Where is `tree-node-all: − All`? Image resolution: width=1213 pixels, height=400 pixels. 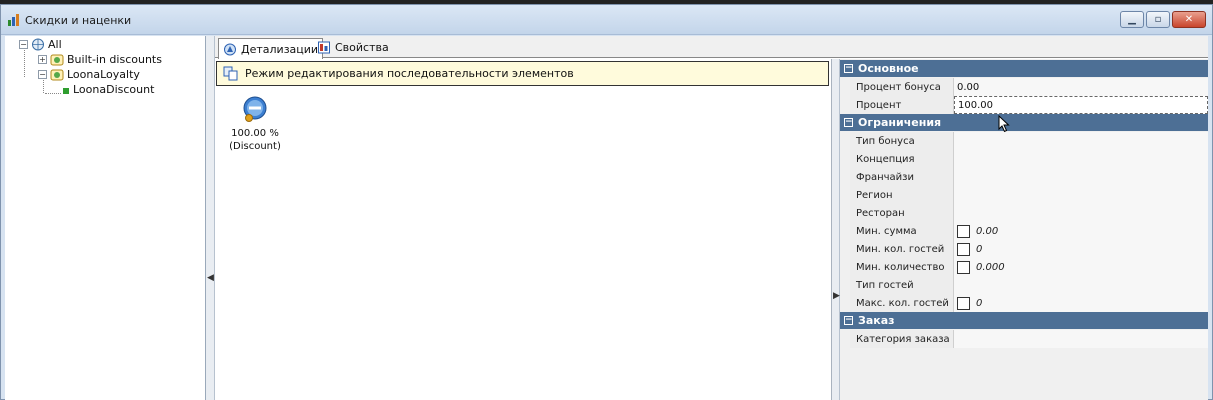
tree-node-all: − All is located at coordinates (40, 44).